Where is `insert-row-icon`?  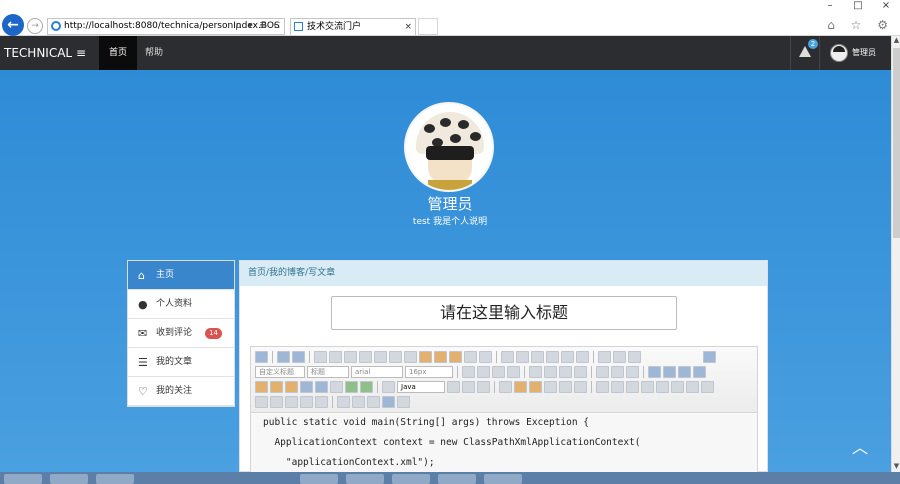 insert-row-icon is located at coordinates (632, 387).